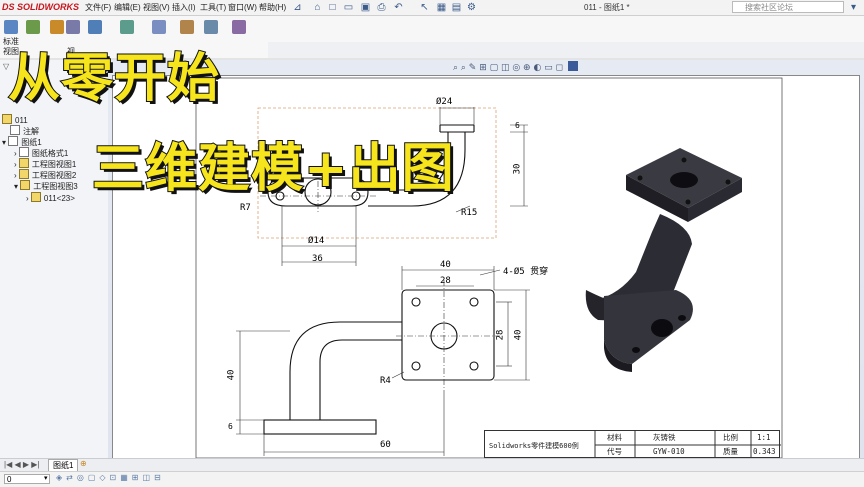 The image size is (864, 487). Describe the element at coordinates (317, 259) in the screenshot. I see `dim-36: 36` at that location.